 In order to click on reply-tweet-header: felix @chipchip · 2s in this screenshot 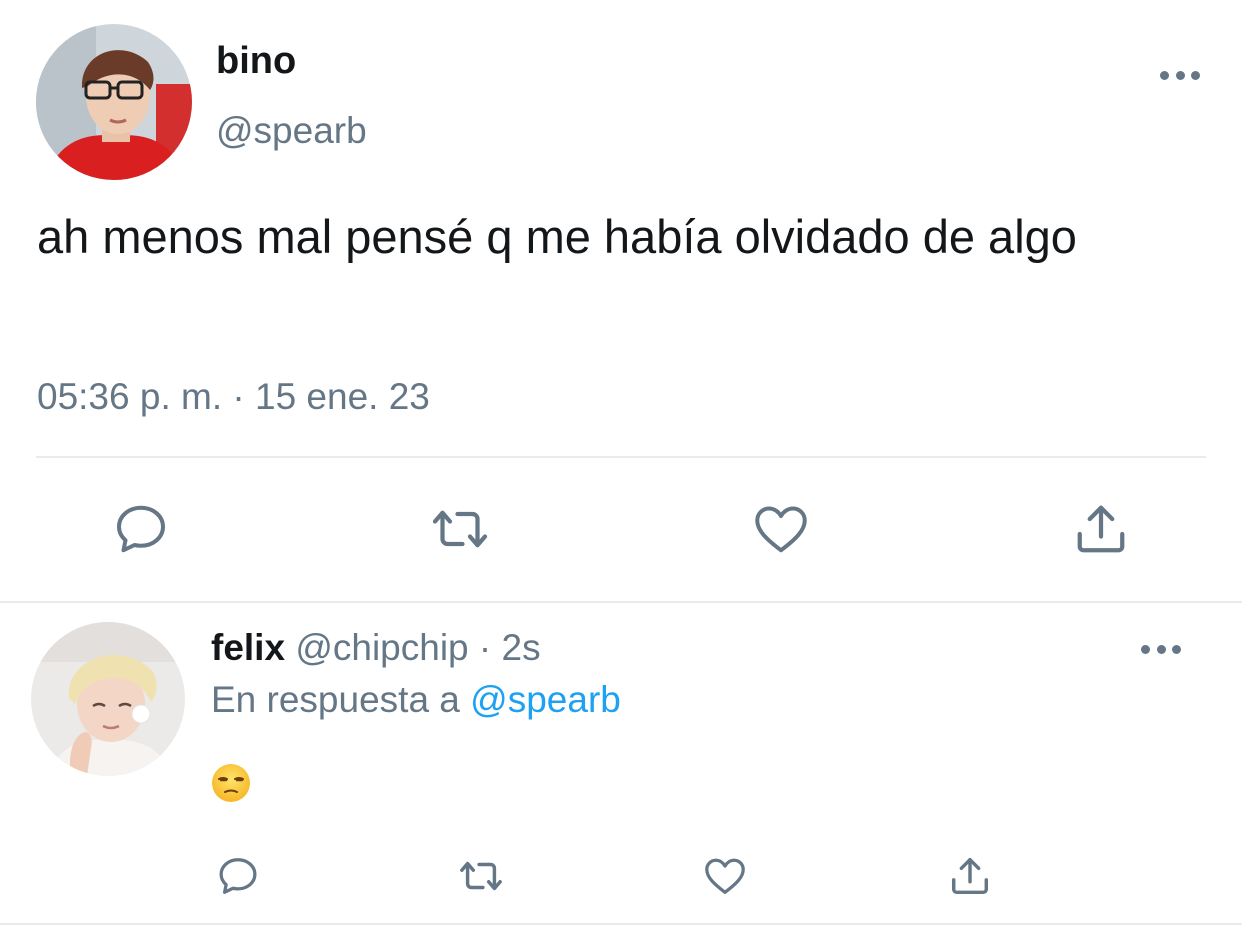, I will do `click(376, 648)`.